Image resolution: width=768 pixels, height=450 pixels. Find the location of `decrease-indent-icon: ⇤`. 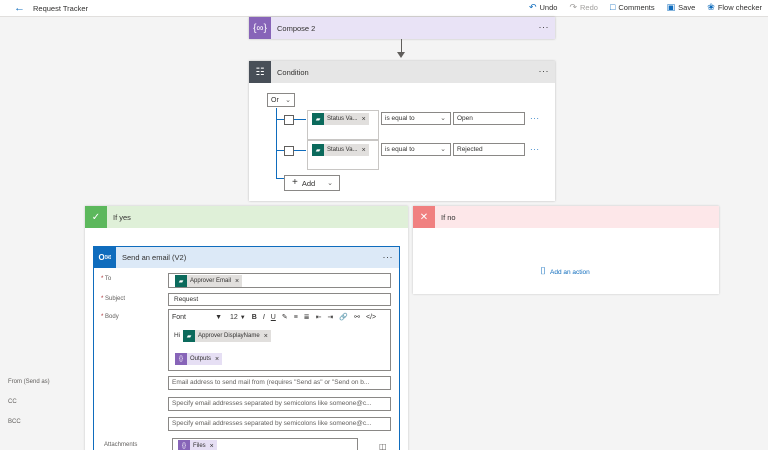

decrease-indent-icon: ⇤ is located at coordinates (319, 317).